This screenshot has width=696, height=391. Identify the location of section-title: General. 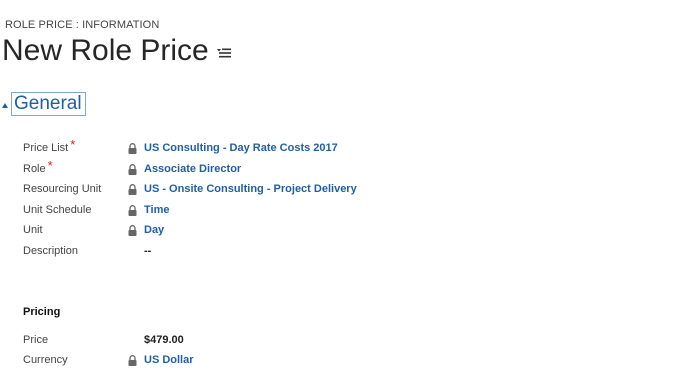
(48, 104).